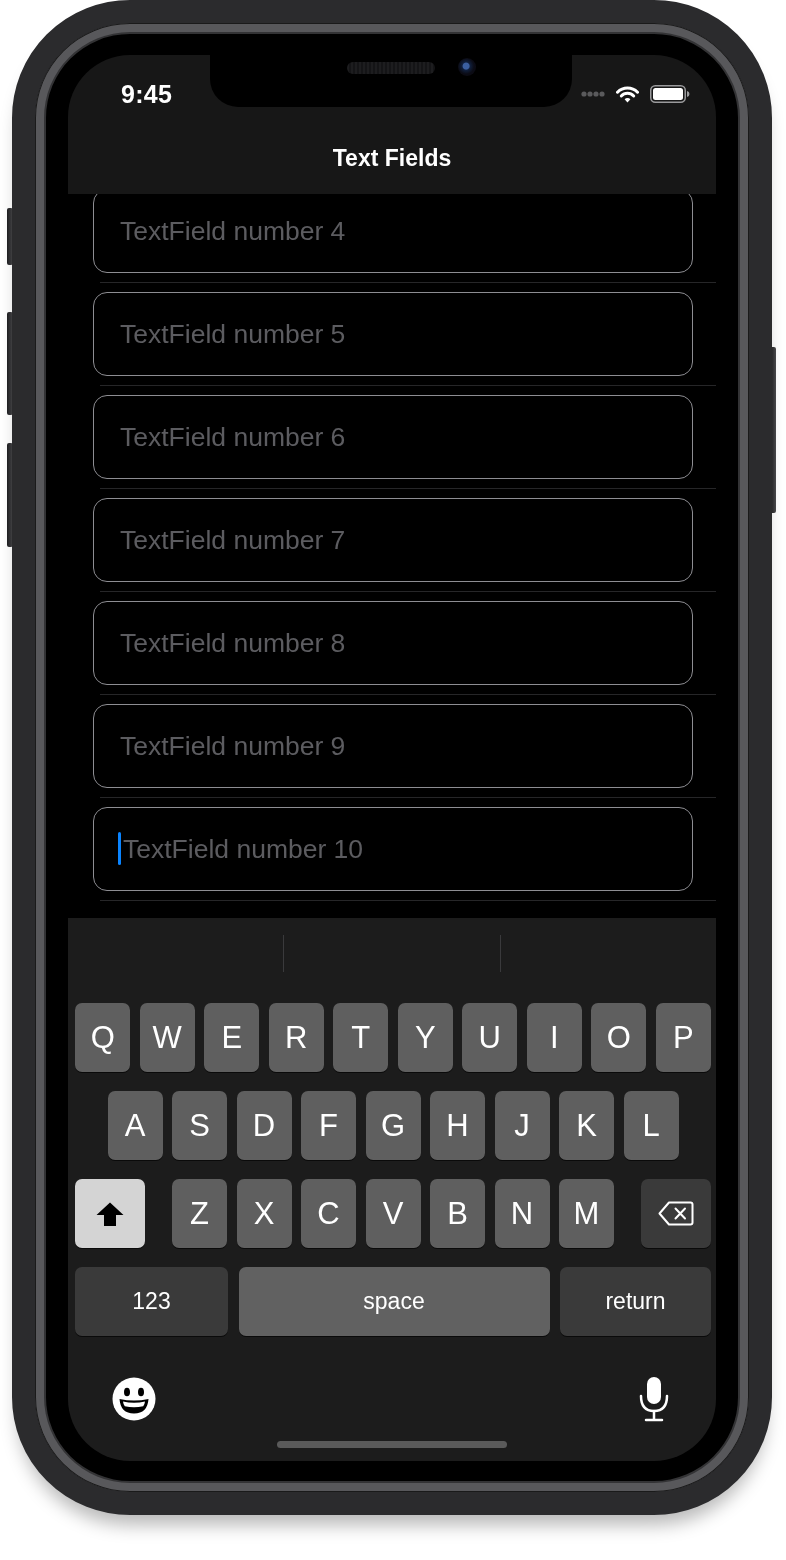 The height and width of the screenshot is (1560, 786). Describe the element at coordinates (392, 159) in the screenshot. I see `navigation-title: Text Fields` at that location.